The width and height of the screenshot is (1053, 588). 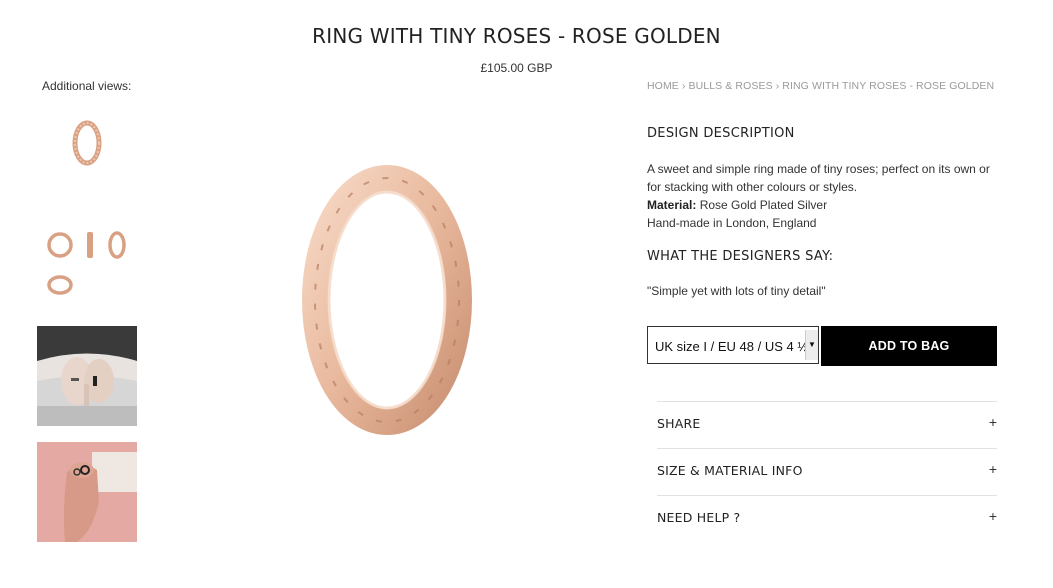 What do you see at coordinates (387, 300) in the screenshot?
I see `ring-main-image` at bounding box center [387, 300].